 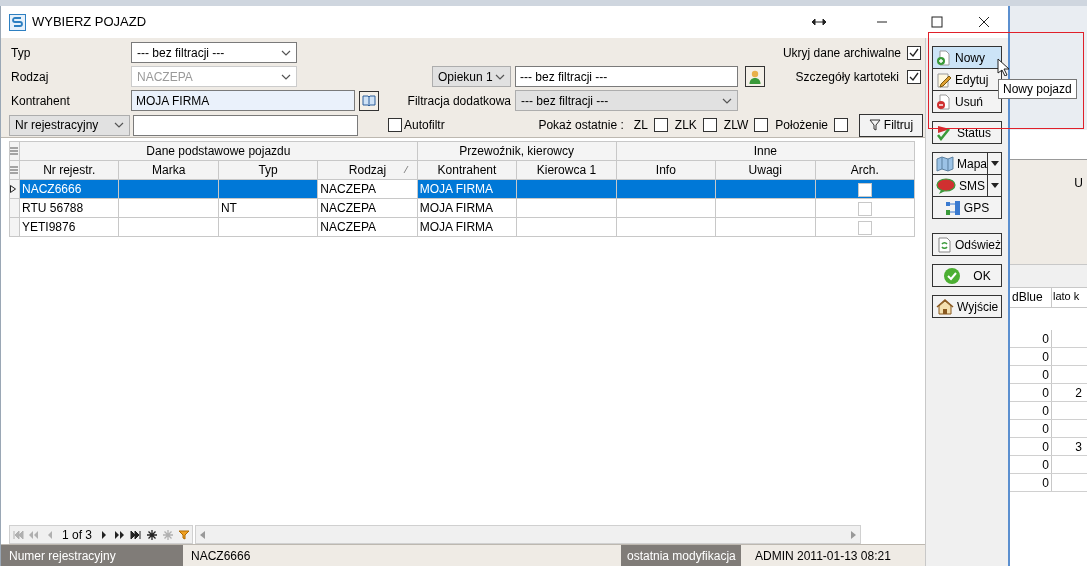 I want to click on toolbar-button: Odśwież, so click(x=967, y=244).